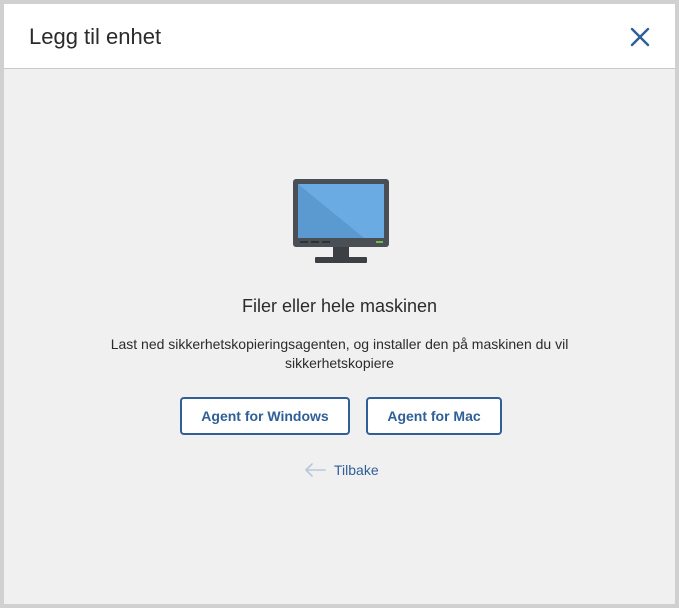 Image resolution: width=679 pixels, height=608 pixels. I want to click on close-button, so click(640, 37).